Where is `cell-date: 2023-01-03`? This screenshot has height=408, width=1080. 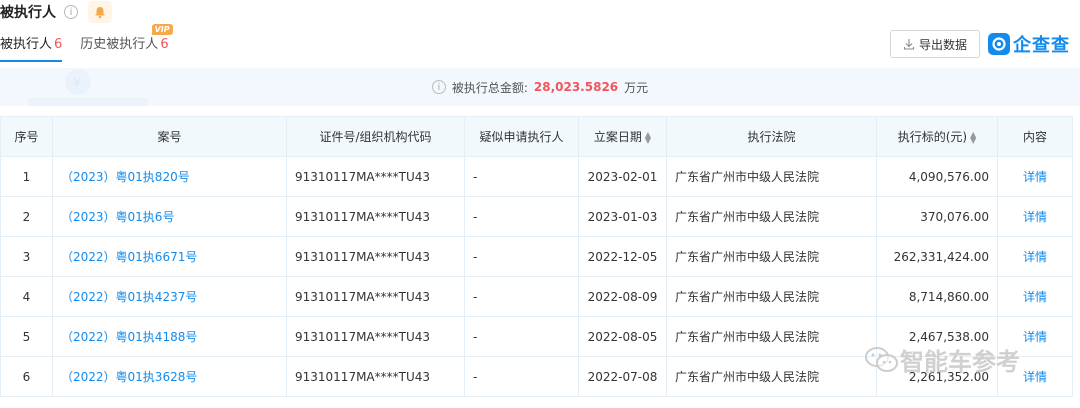
cell-date: 2023-01-03 is located at coordinates (622, 216).